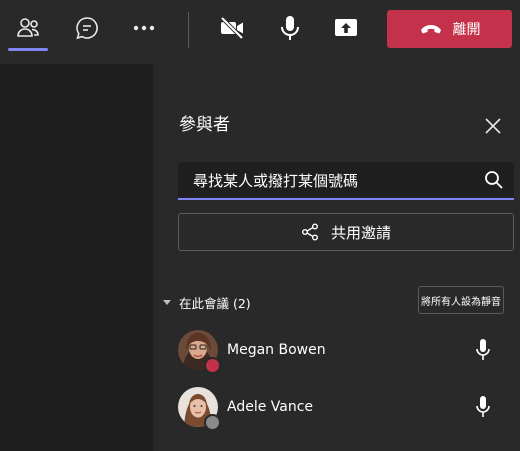 The width and height of the screenshot is (520, 451). I want to click on search-text: 尋找某人或撥打某個號碼, so click(276, 181).